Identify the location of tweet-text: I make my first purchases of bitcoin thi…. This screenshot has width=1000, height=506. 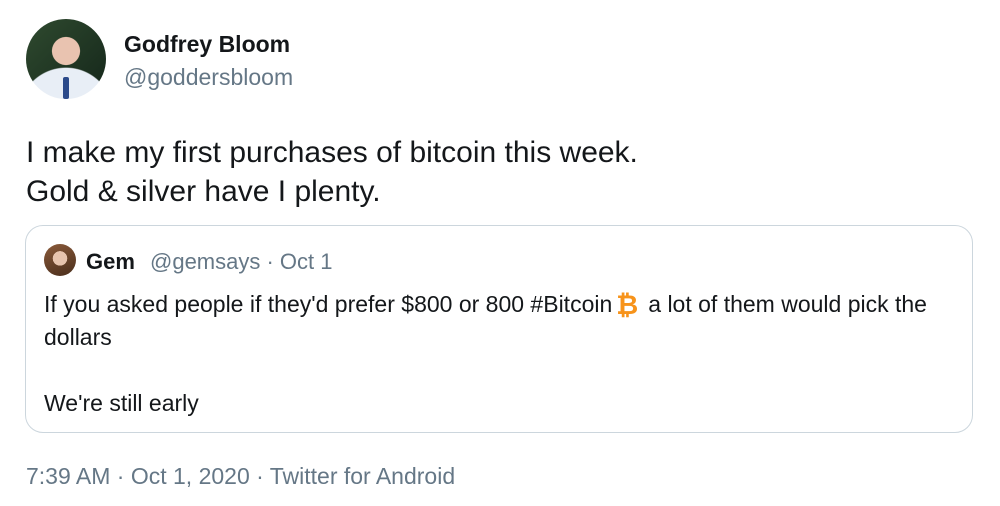
(332, 172).